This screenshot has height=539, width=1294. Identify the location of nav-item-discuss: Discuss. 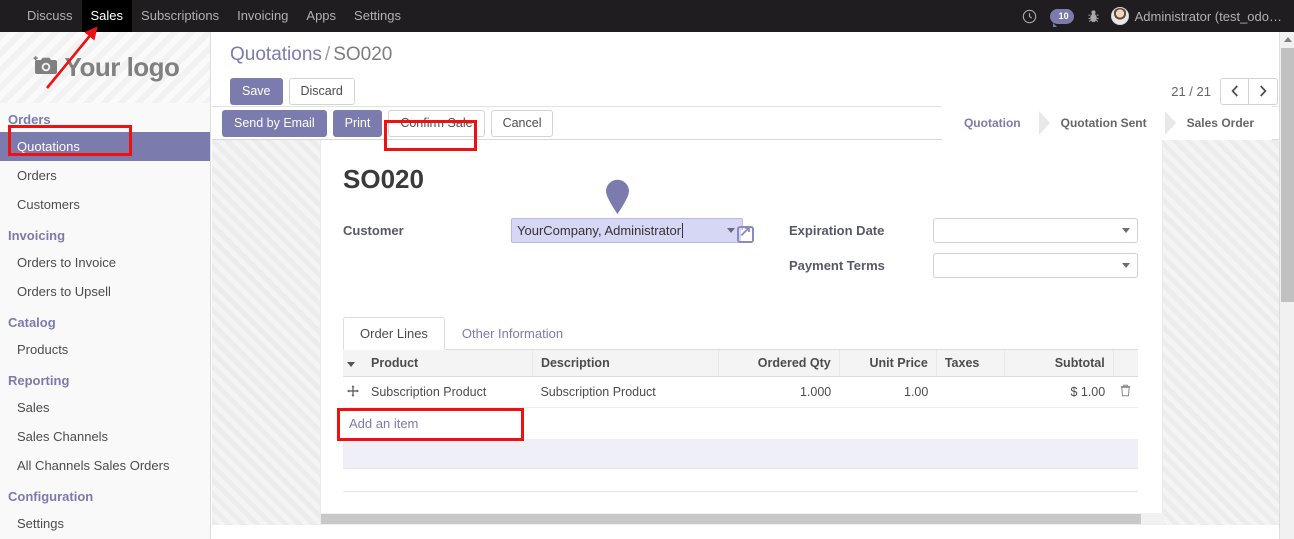
(50, 16).